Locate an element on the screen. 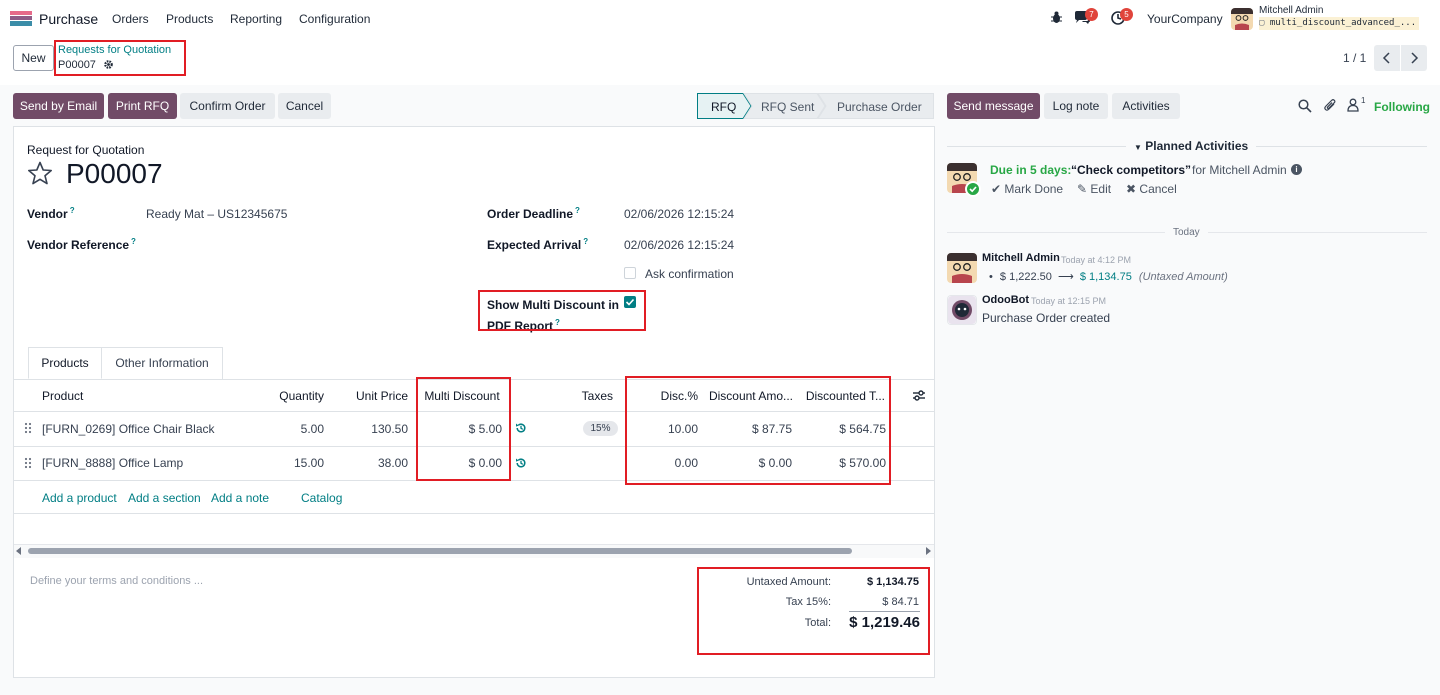 This screenshot has width=1440, height=695. optional-columns-toggle-icon is located at coordinates (919, 395).